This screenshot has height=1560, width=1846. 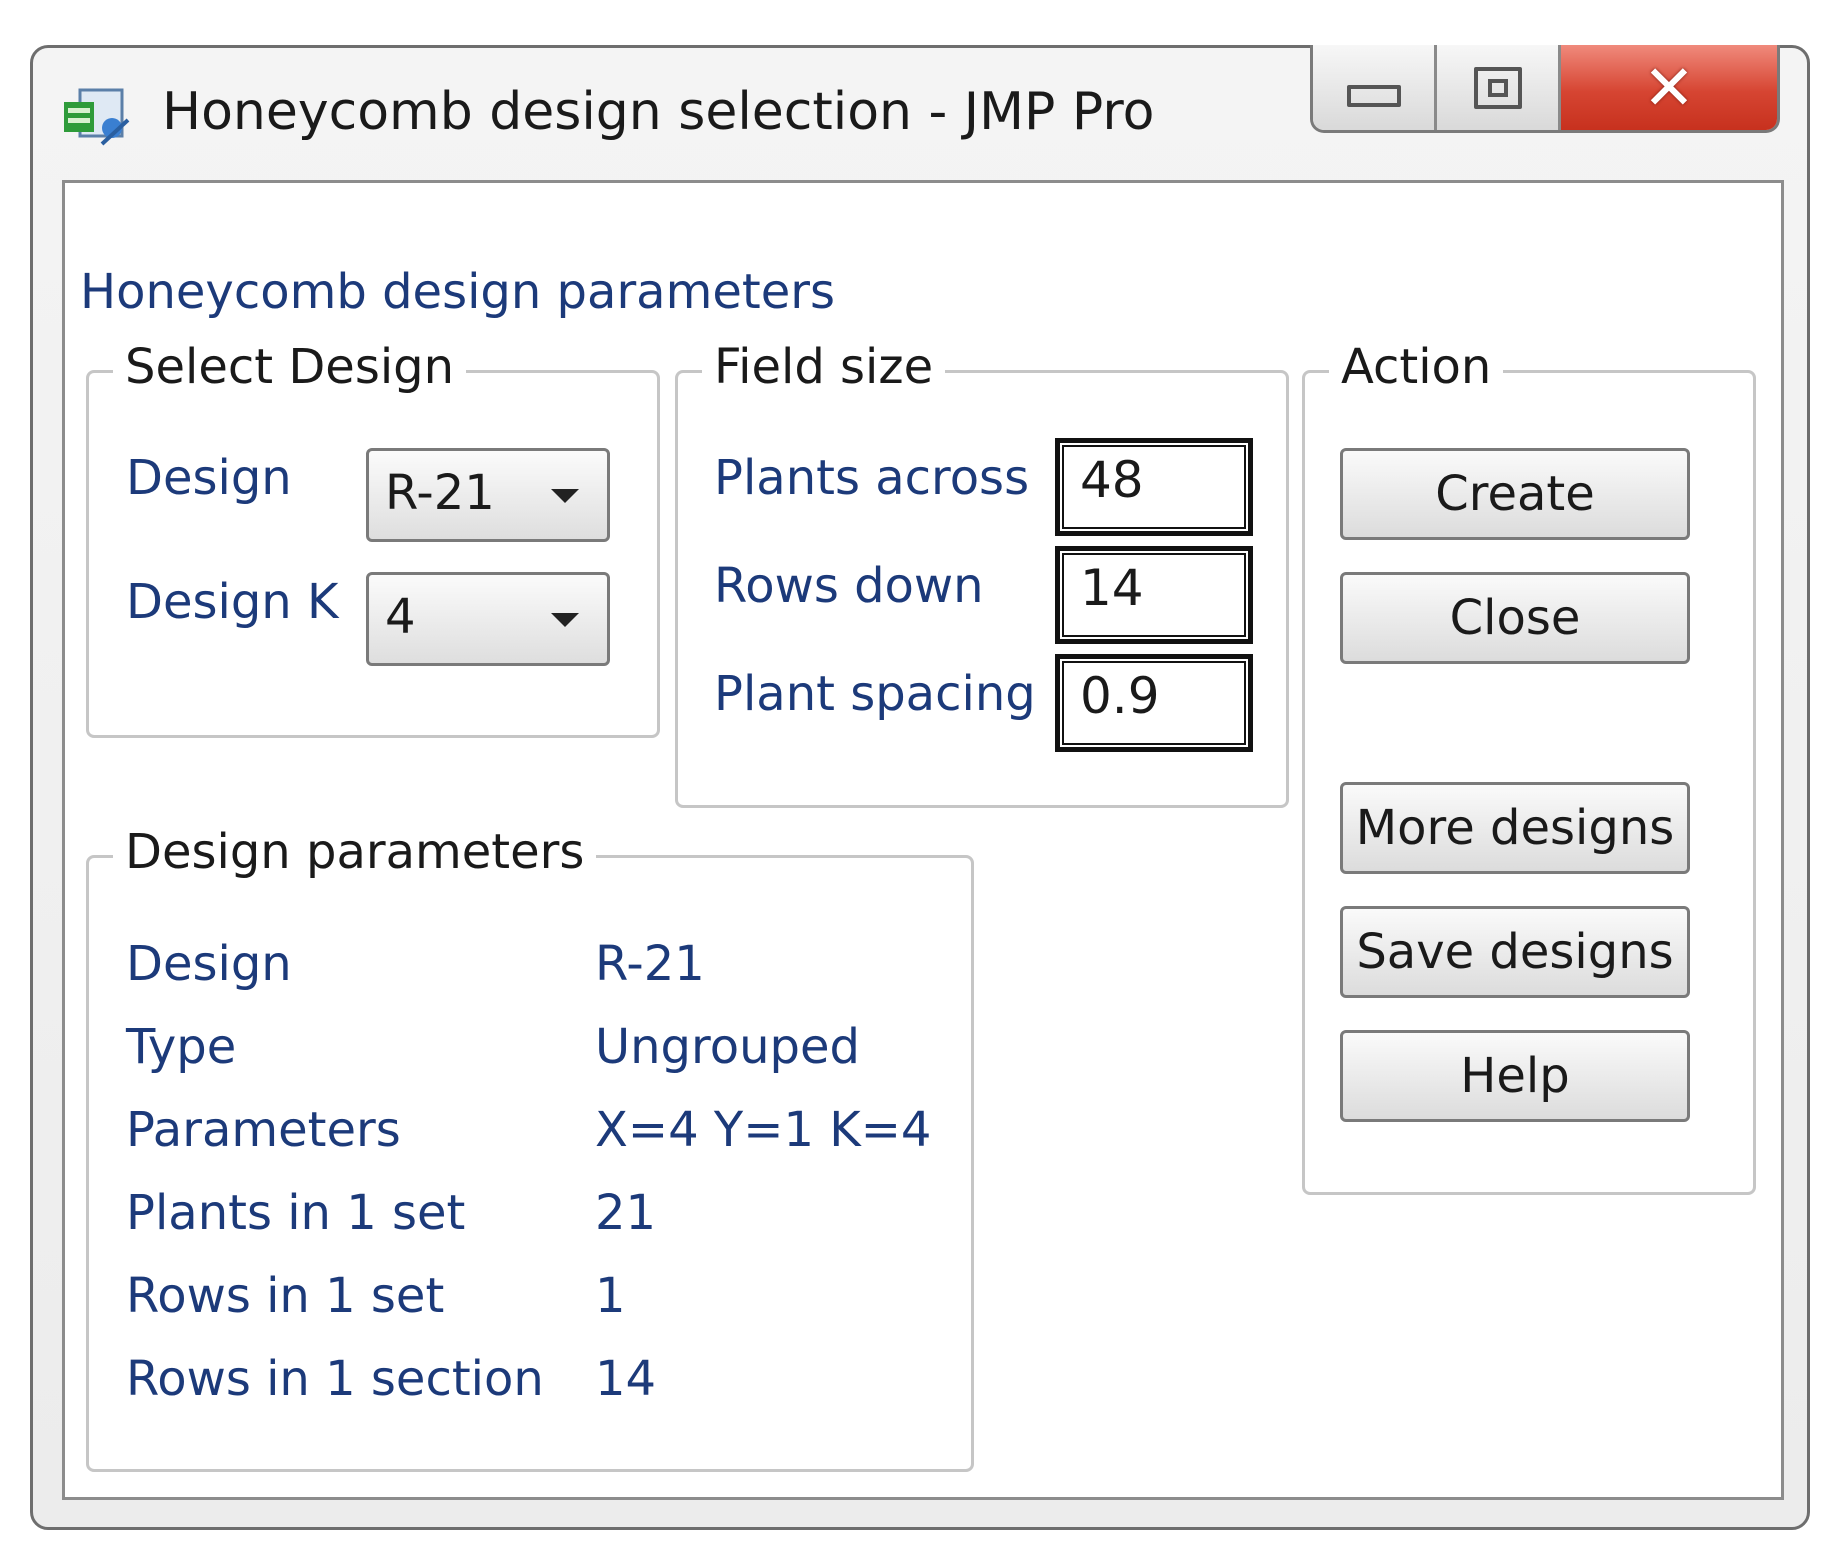 I want to click on field-size-legend: Field size, so click(x=824, y=367).